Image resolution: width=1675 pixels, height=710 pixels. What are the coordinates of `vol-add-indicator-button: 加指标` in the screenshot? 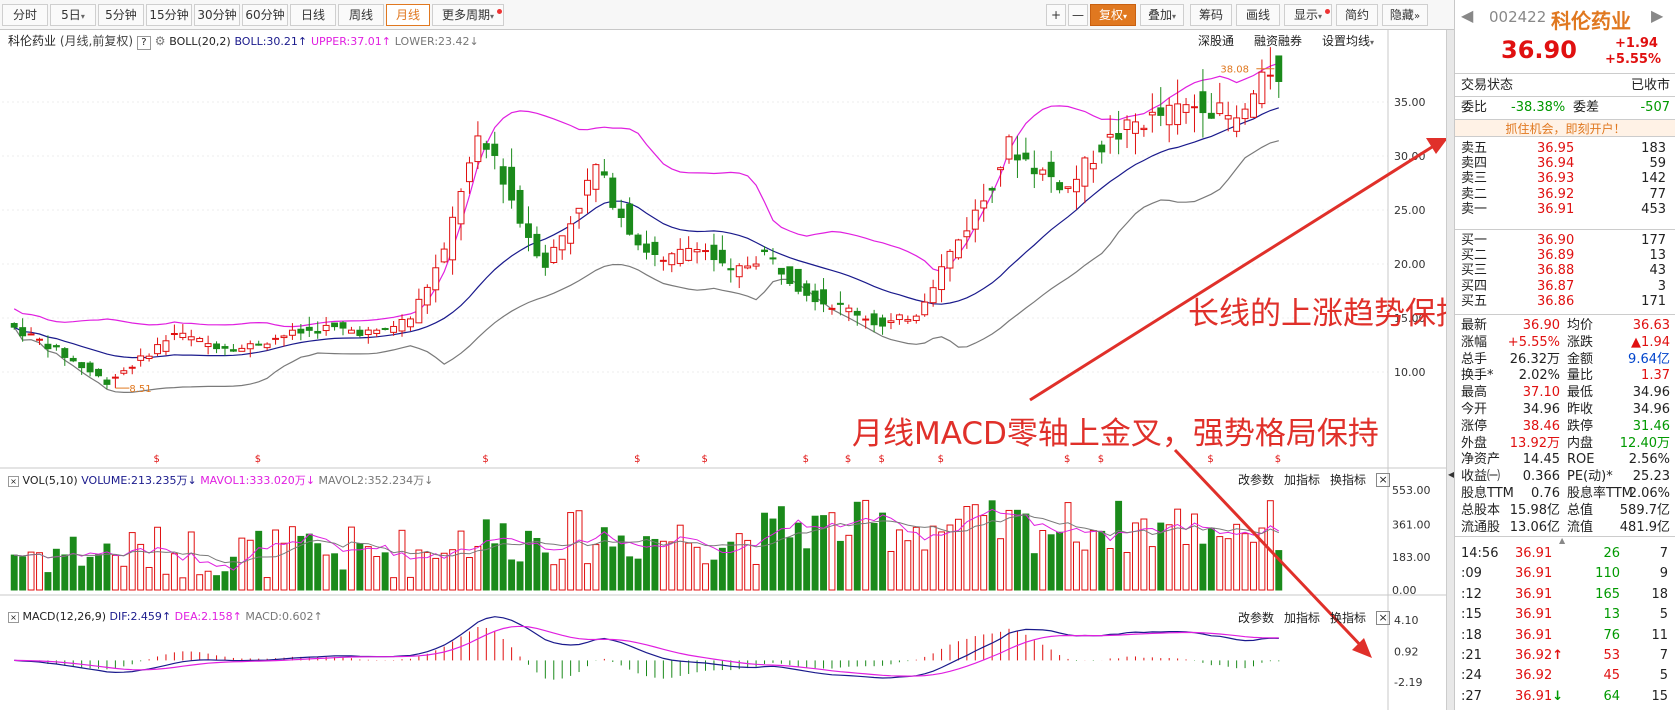 It's located at (1302, 479).